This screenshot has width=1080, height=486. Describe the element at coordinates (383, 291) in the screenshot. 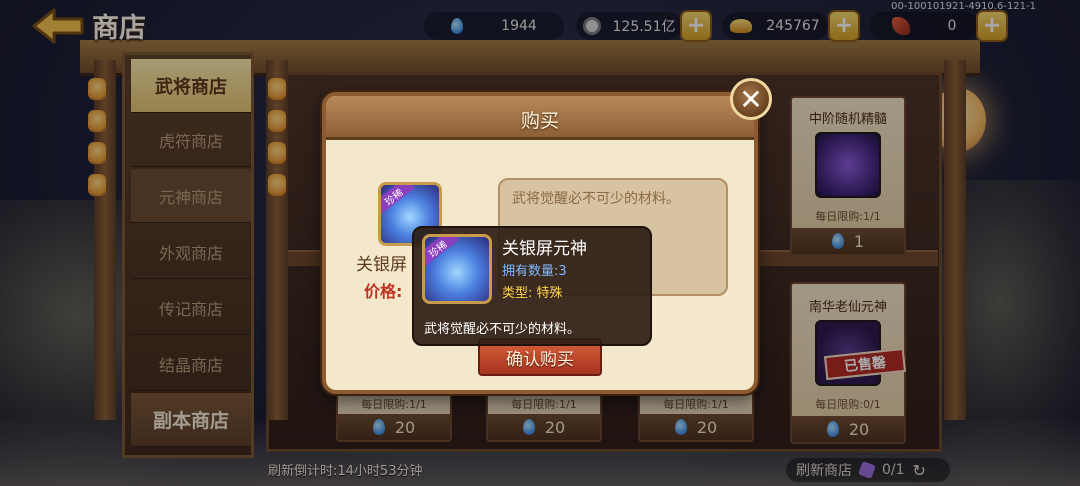

I see `purchase-price-label: 价格:` at that location.